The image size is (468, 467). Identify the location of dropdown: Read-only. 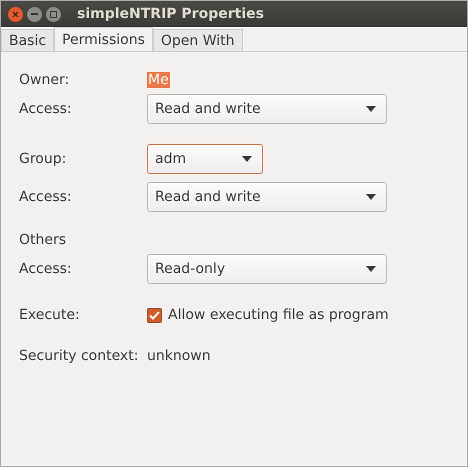
(267, 269).